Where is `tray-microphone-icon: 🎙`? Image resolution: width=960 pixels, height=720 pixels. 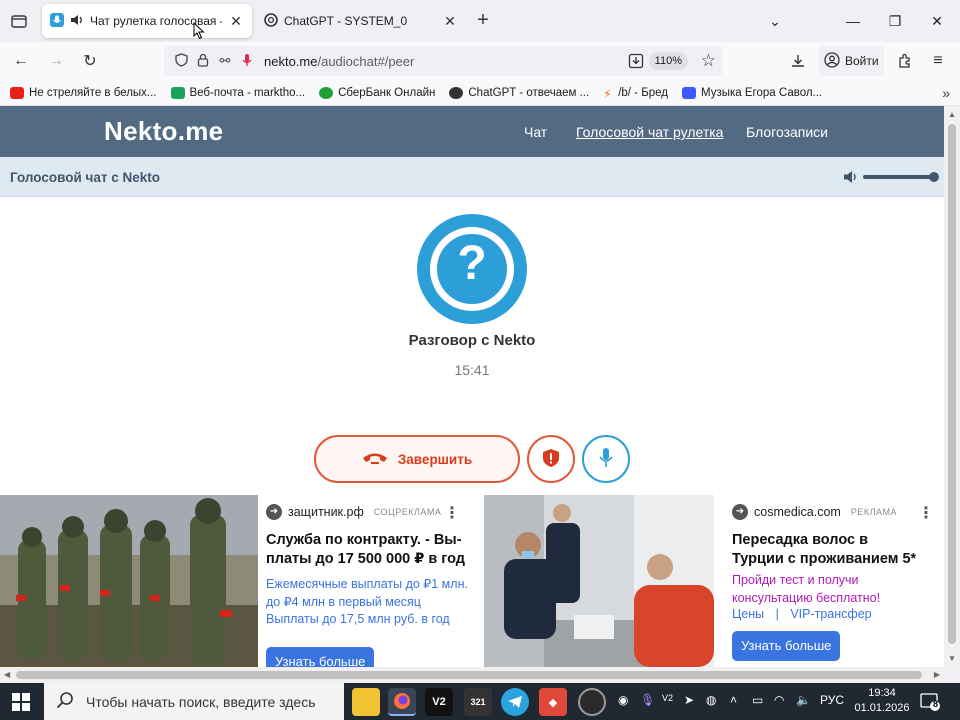
tray-microphone-icon: 🎙 is located at coordinates (647, 700).